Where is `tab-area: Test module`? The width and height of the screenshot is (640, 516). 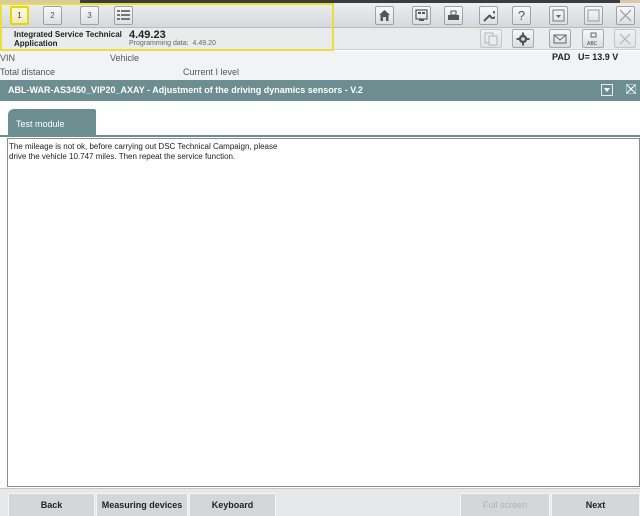 tab-area: Test module is located at coordinates (320, 119).